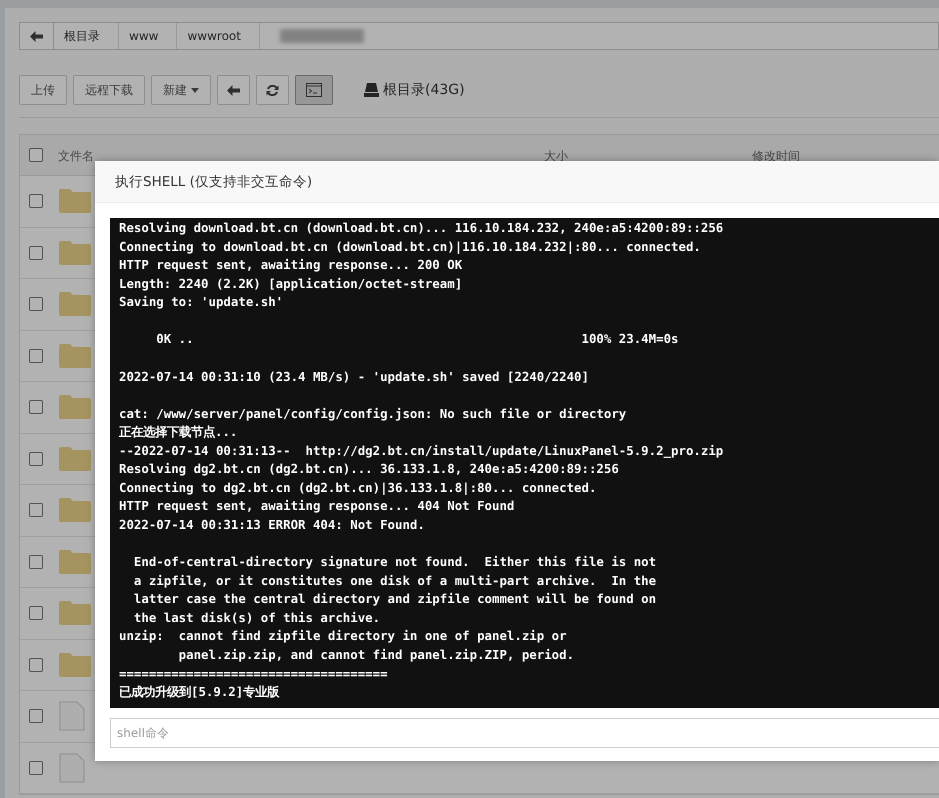  What do you see at coordinates (524, 733) in the screenshot?
I see `shell-command-field: shell命令` at bounding box center [524, 733].